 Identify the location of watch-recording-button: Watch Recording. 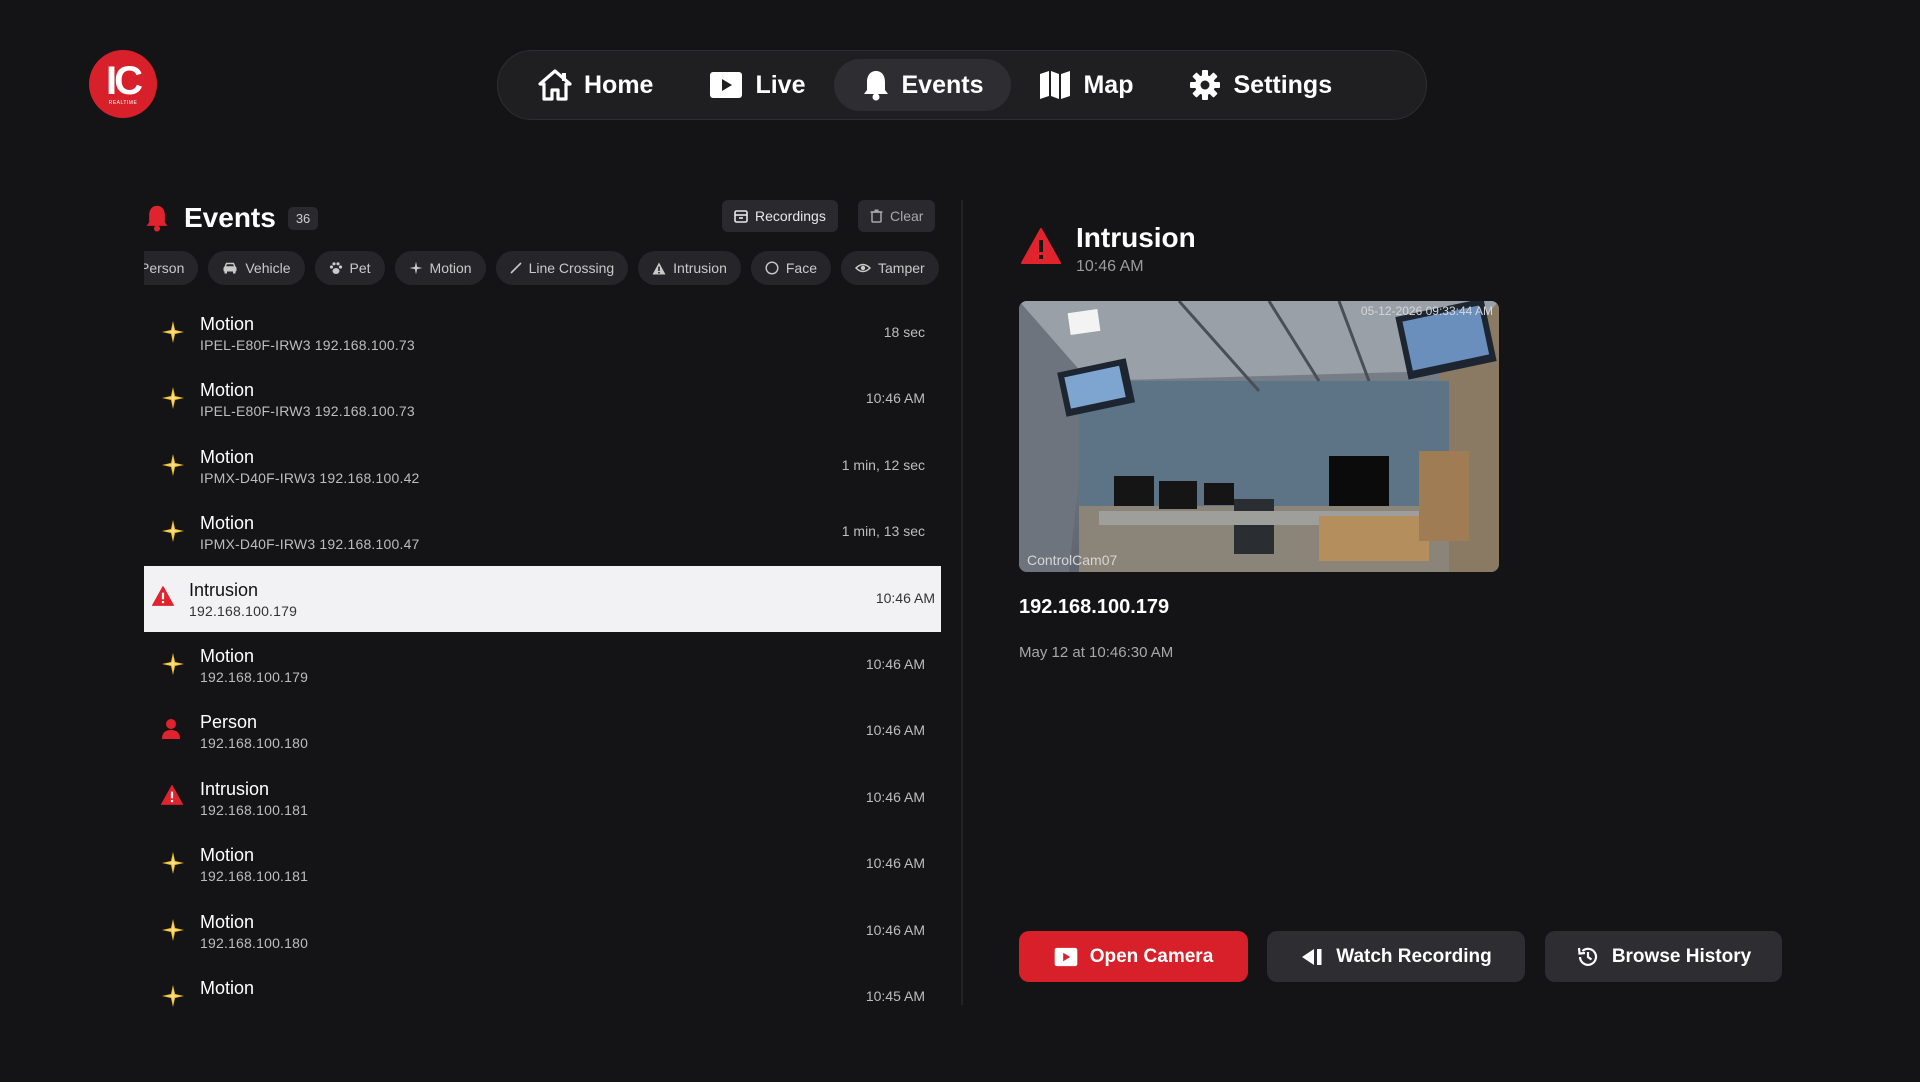
(1396, 956).